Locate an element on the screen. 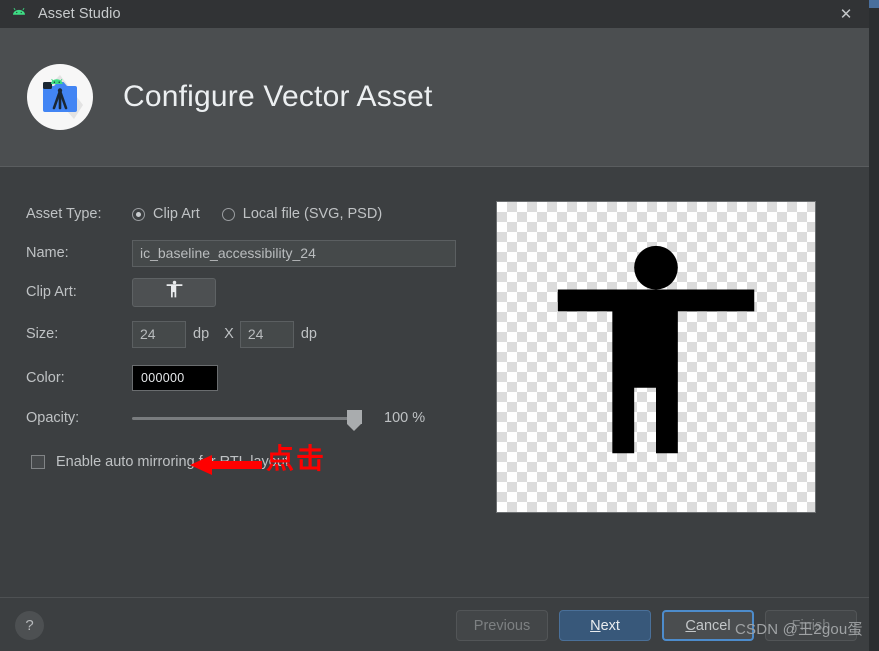  radio-local-file: Local file (SVG, PSD) is located at coordinates (302, 214).